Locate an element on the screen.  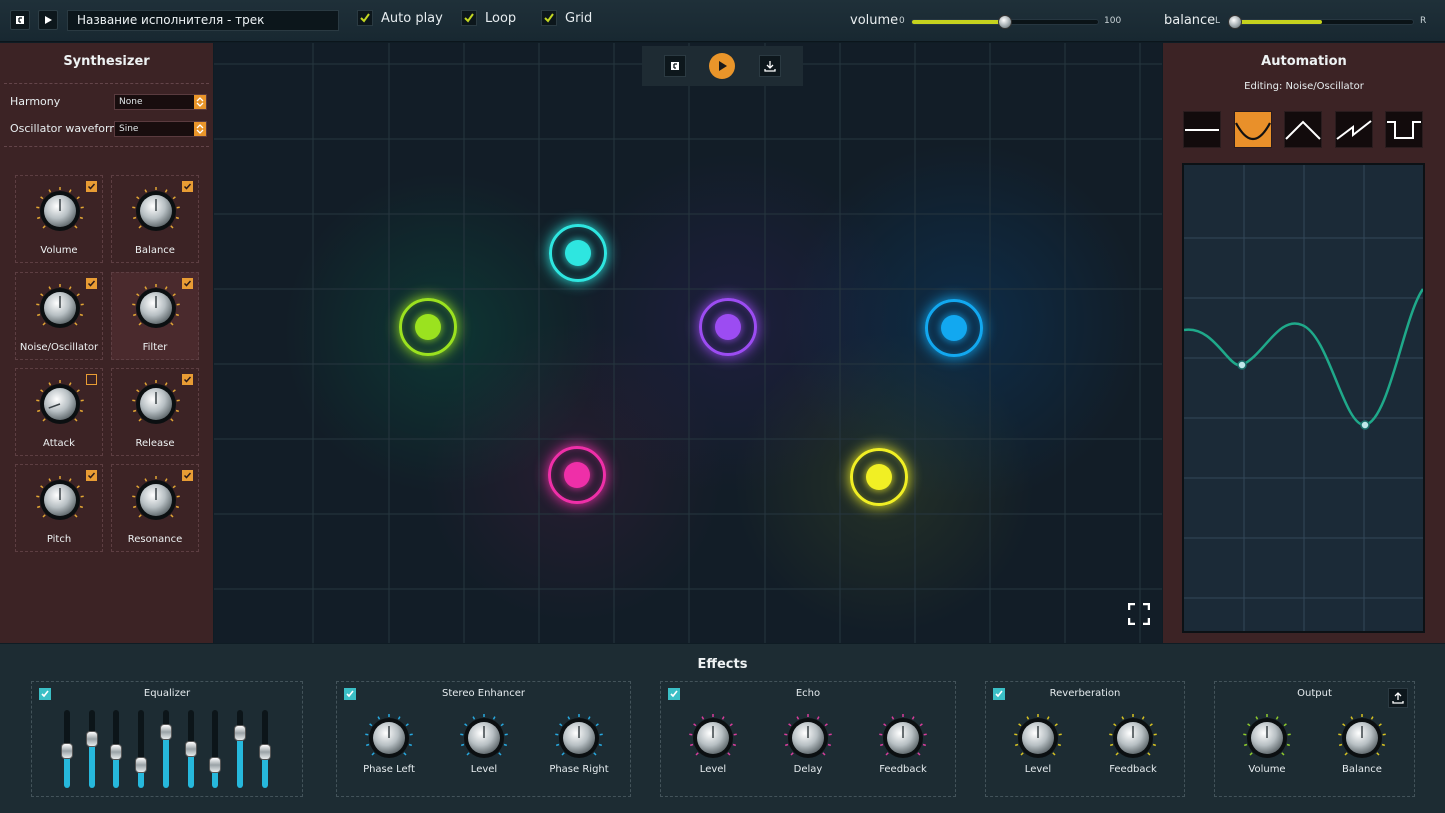
fullscreen-icon is located at coordinates (1139, 615).